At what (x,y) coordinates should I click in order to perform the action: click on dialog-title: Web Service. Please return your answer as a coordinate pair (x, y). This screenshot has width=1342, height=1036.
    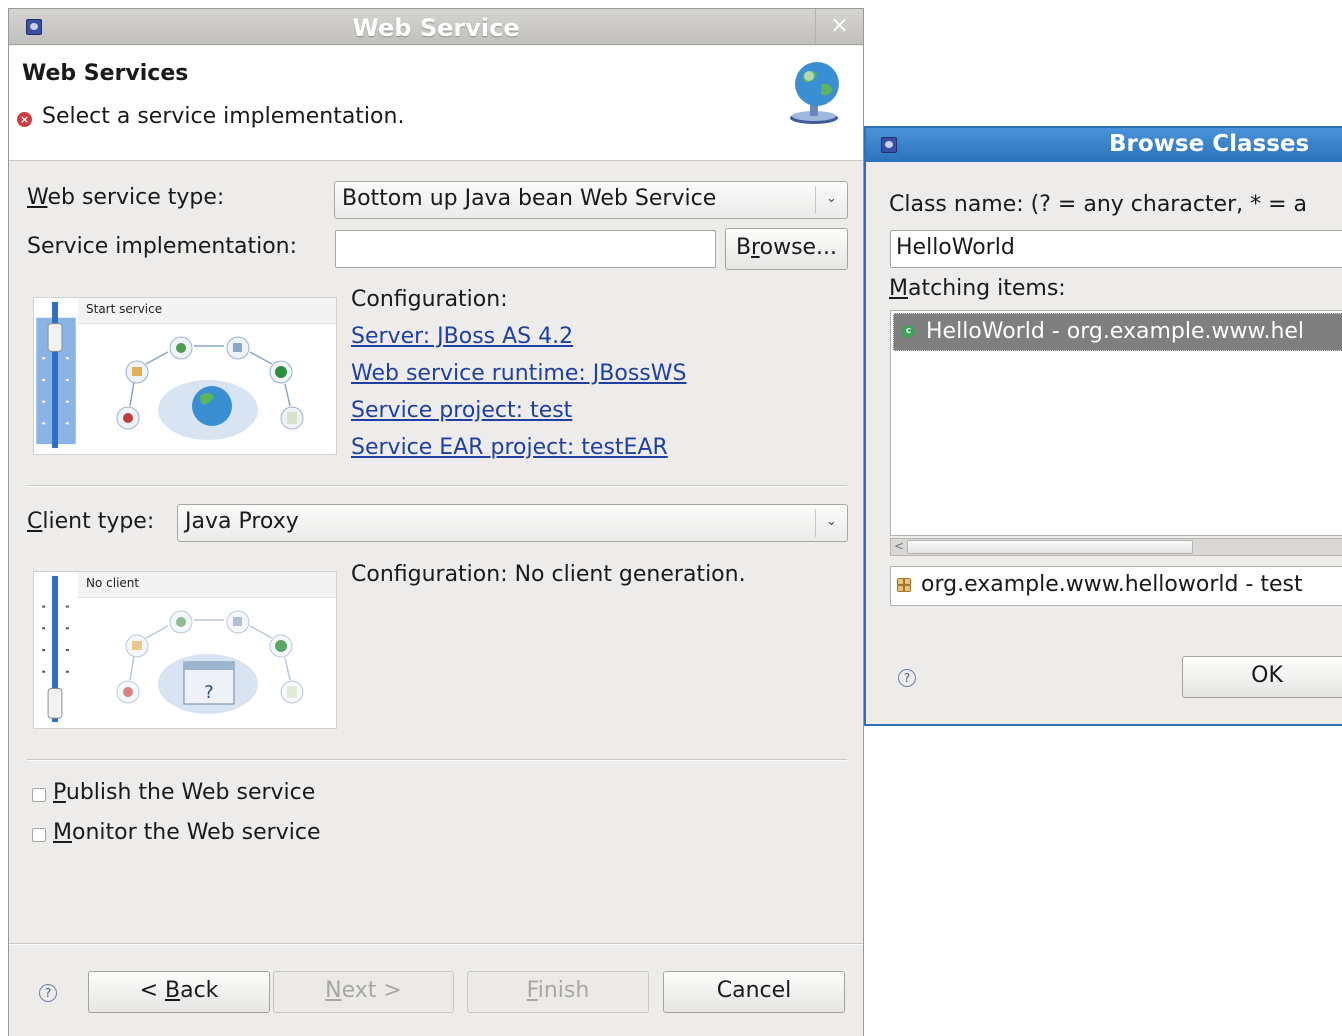
    Looking at the image, I should click on (436, 28).